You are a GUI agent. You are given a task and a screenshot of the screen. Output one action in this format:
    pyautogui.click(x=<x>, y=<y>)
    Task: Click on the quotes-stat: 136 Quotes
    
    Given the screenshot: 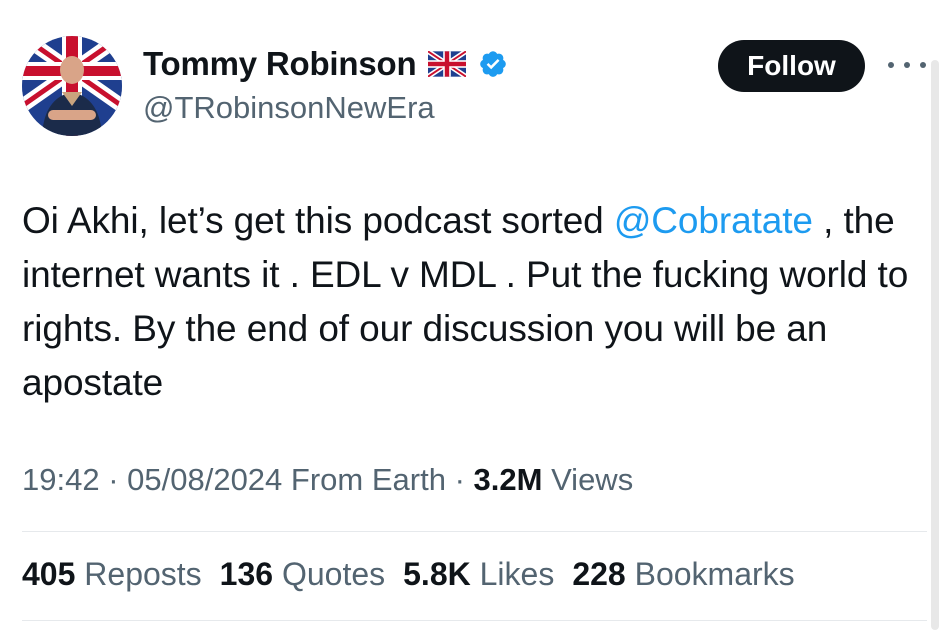 What is the action you would take?
    pyautogui.click(x=302, y=574)
    